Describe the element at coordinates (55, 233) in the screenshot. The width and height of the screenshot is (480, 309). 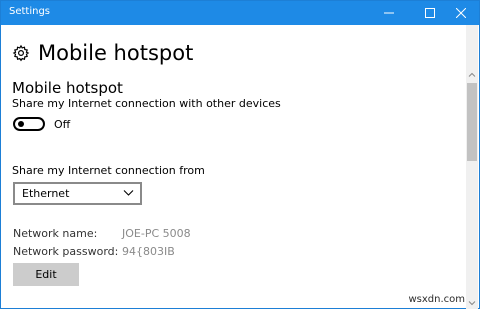
I see `network-name-label: Network name:` at that location.